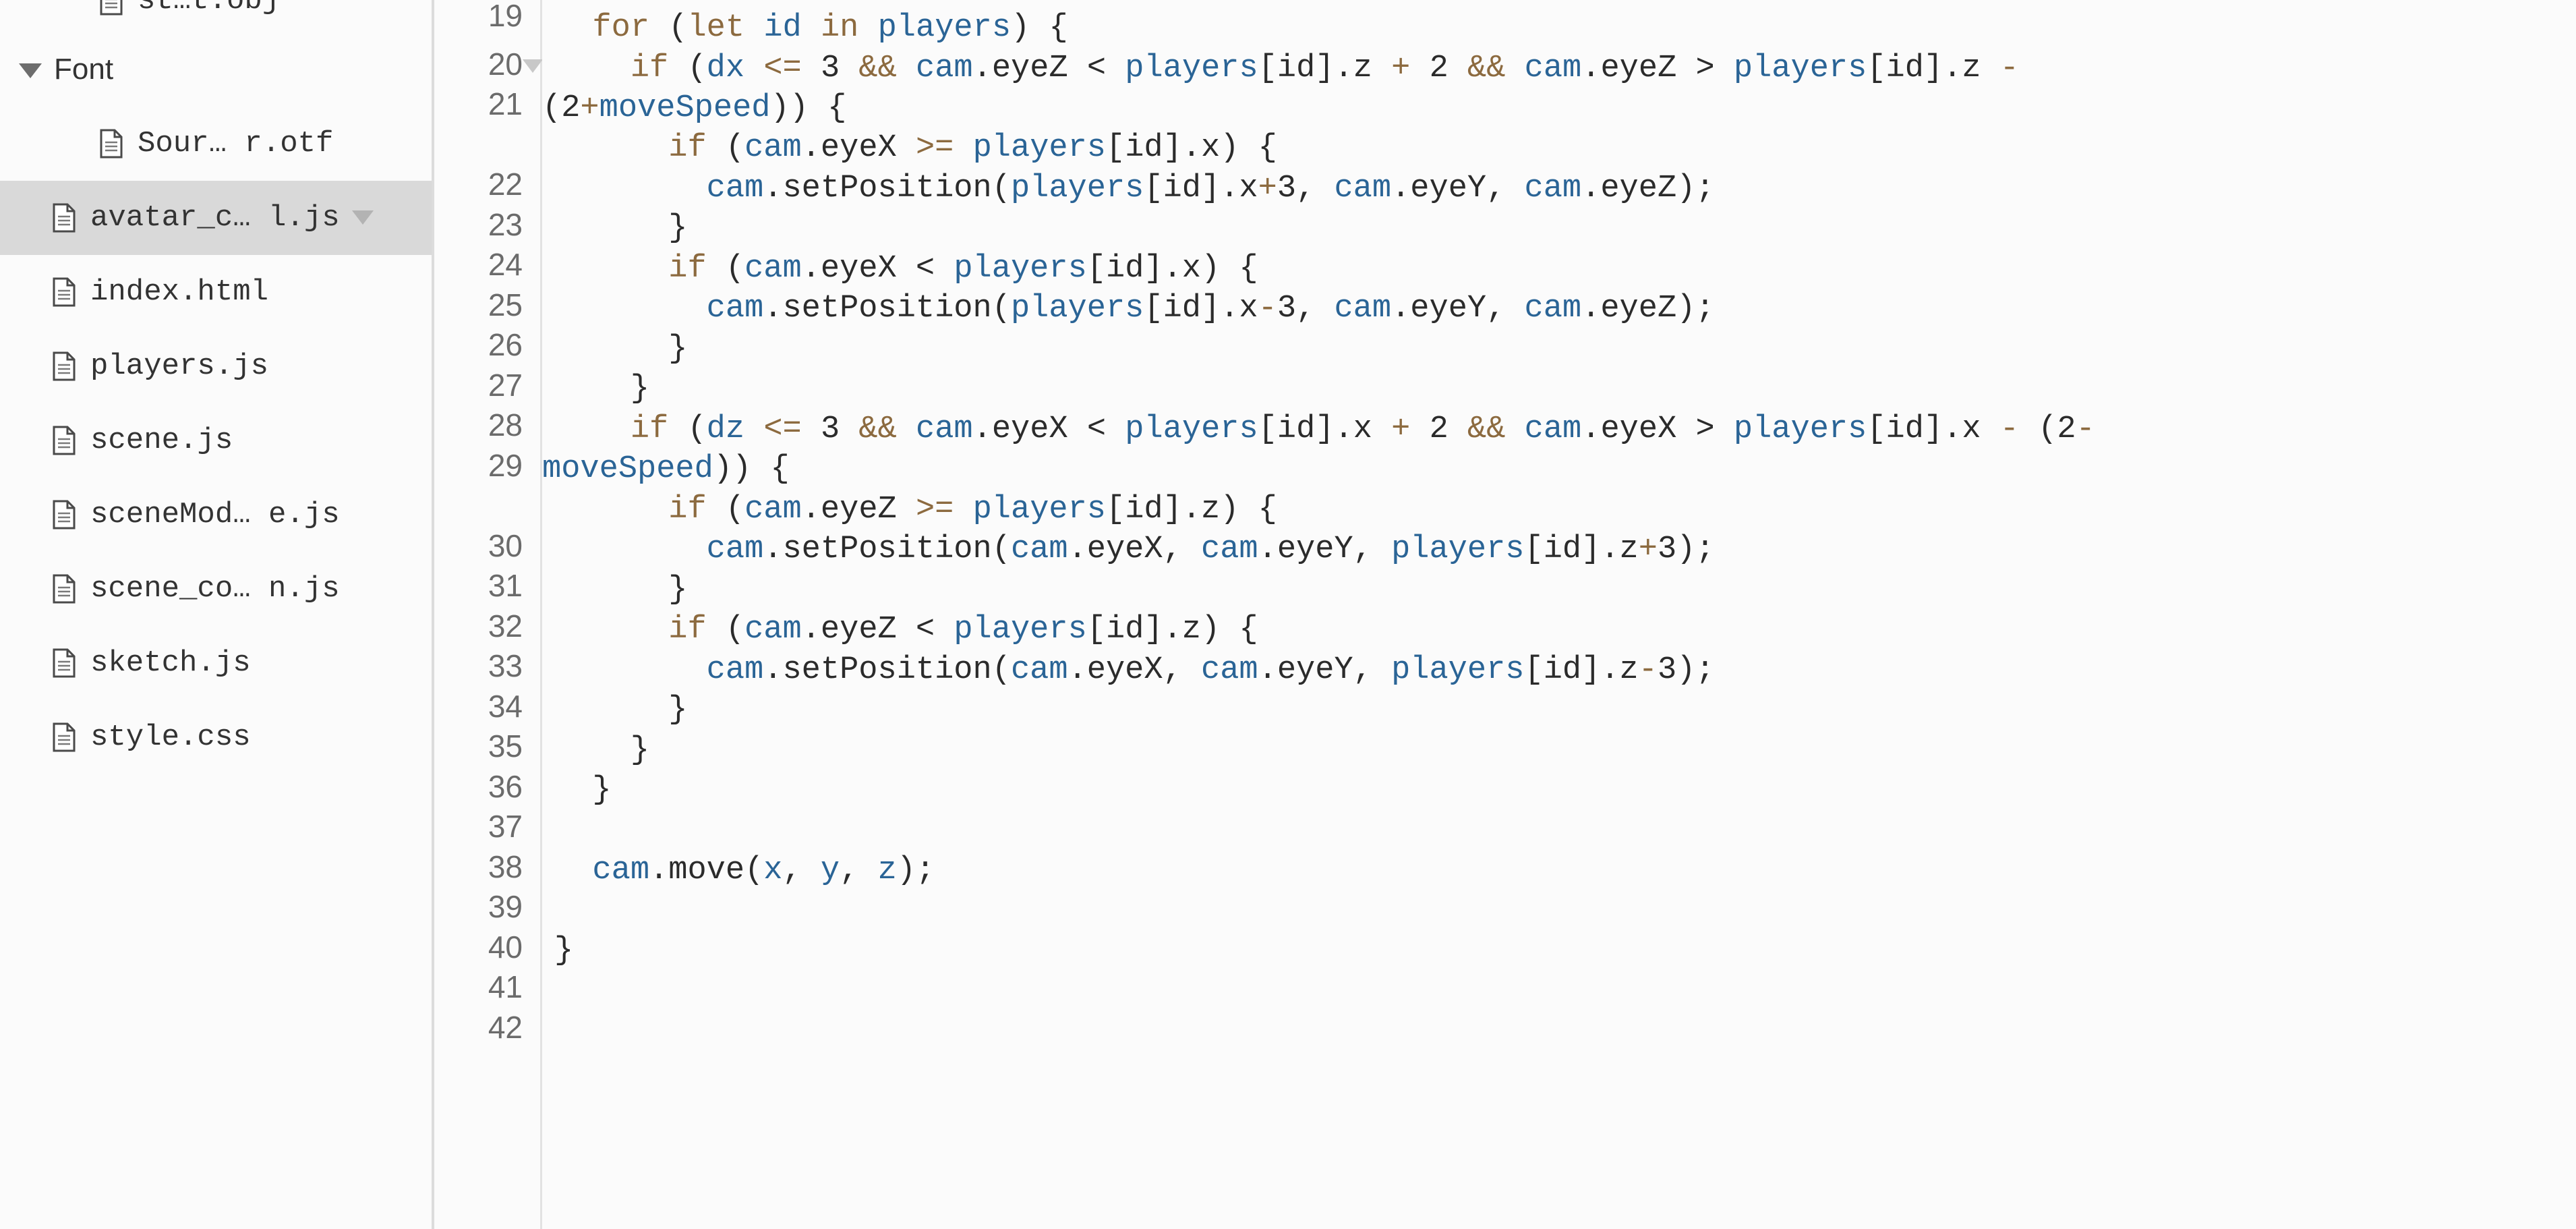 The height and width of the screenshot is (1229, 2576). Describe the element at coordinates (830, 429) in the screenshot. I see `code-token-plain: 3` at that location.